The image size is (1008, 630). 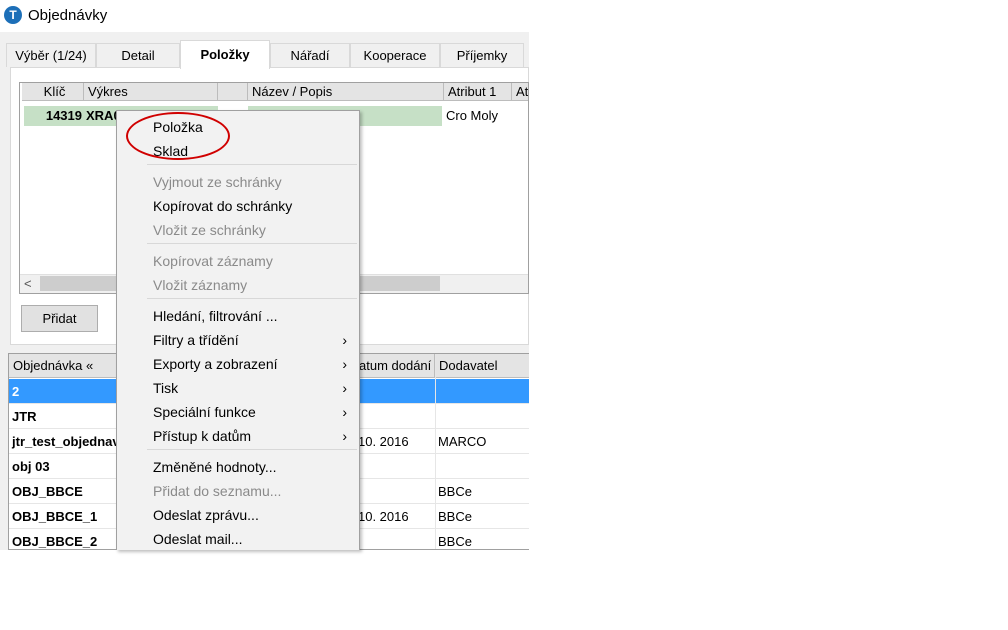 I want to click on menu-item-label: Tisk, so click(x=166, y=388).